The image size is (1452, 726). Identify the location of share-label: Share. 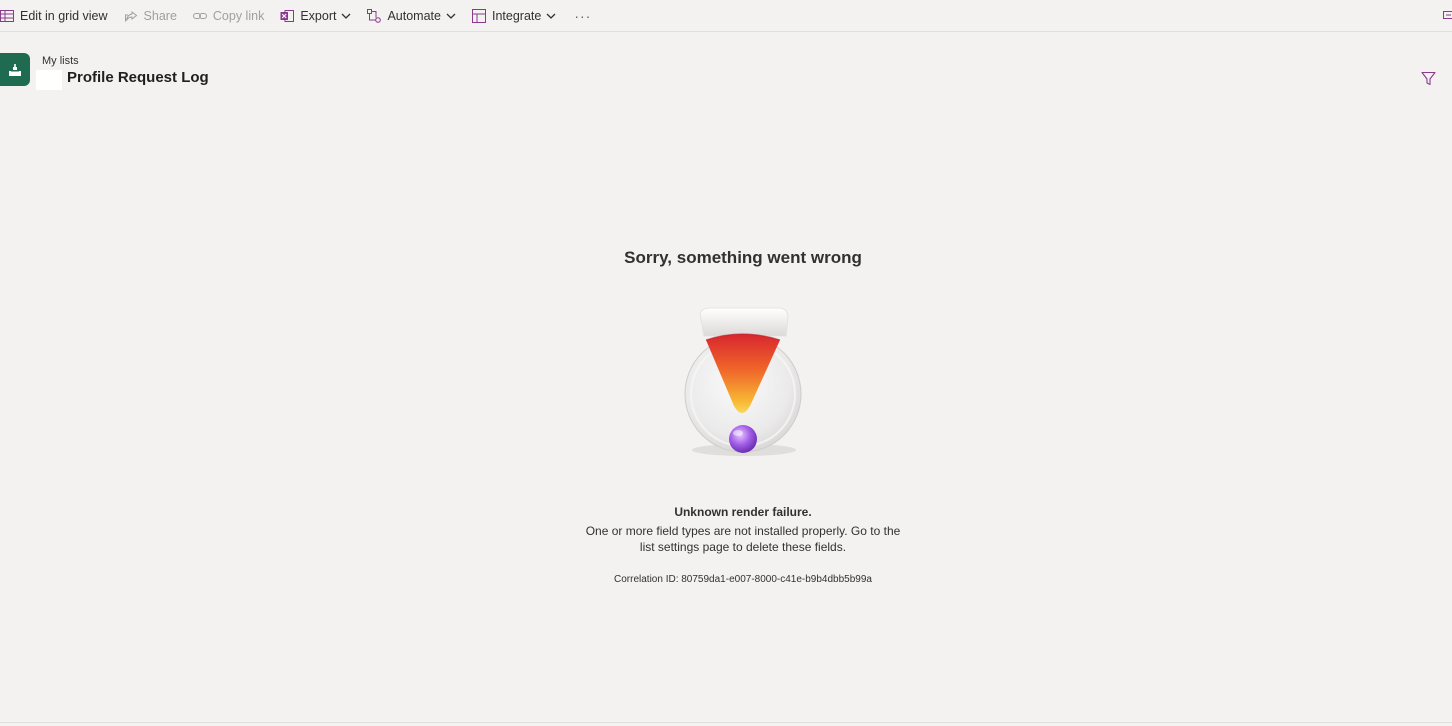
(160, 15).